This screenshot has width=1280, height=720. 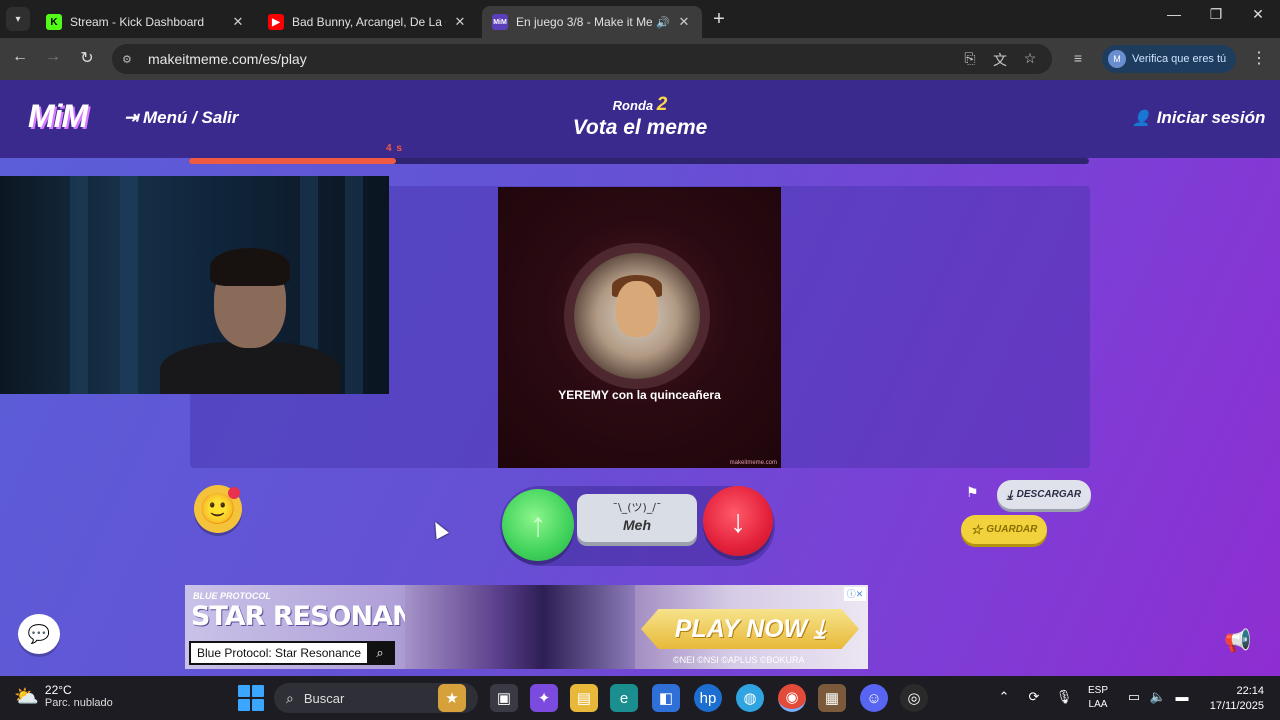 I want to click on megaphone-icon: 📢, so click(x=1237, y=641).